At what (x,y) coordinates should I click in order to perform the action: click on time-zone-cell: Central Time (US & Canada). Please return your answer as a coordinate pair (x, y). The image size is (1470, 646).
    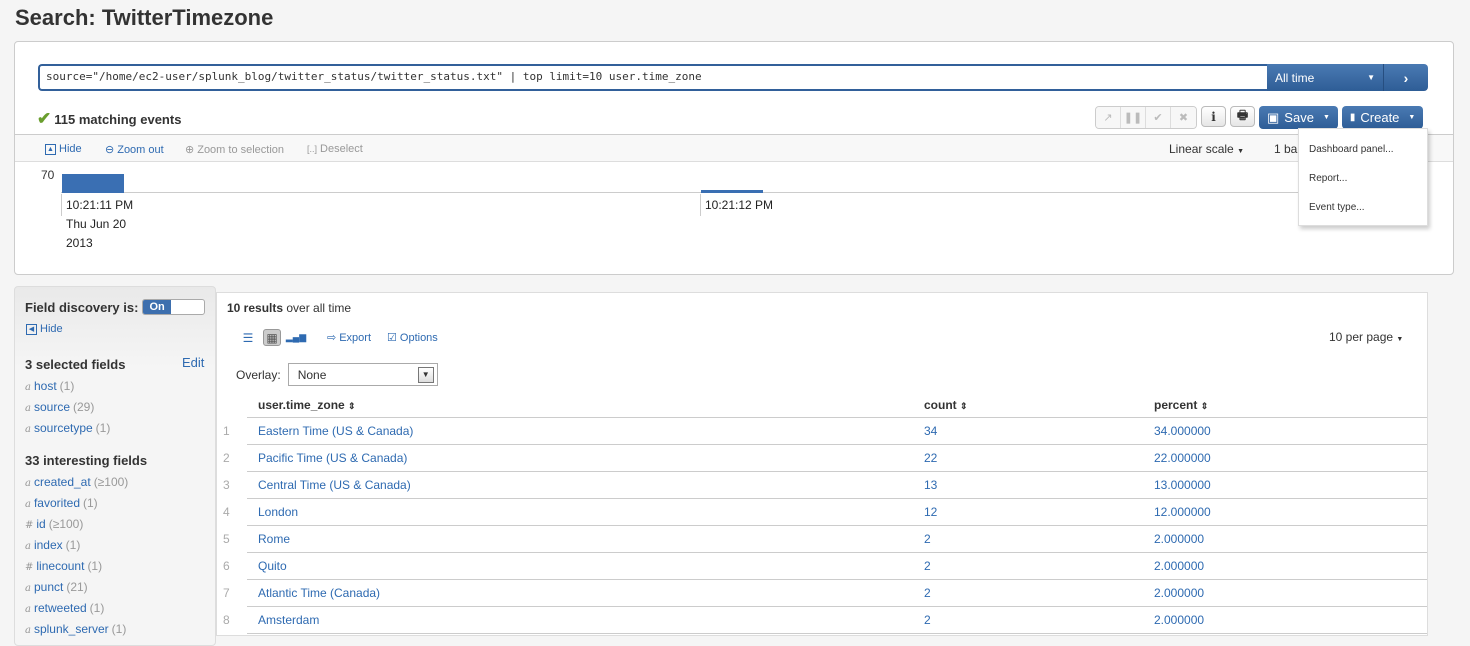
    Looking at the image, I should click on (580, 485).